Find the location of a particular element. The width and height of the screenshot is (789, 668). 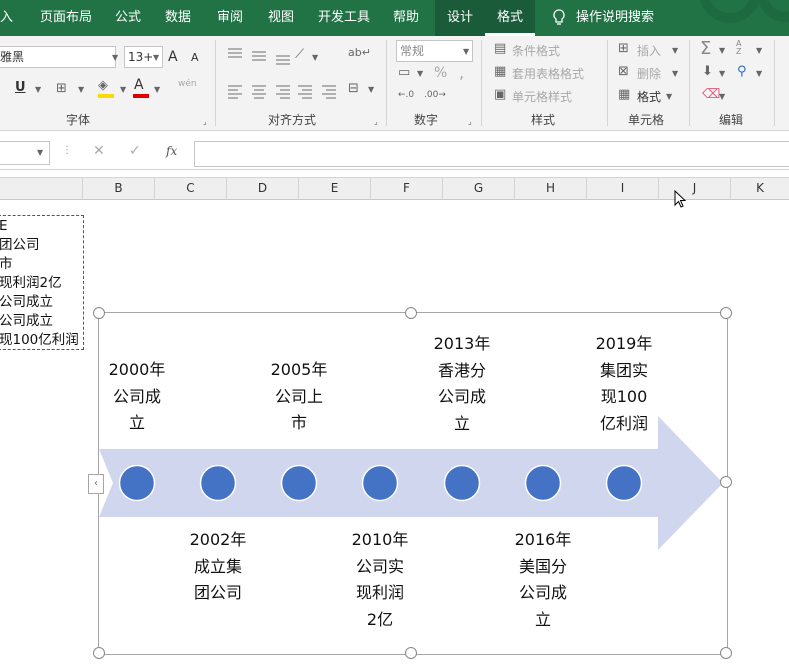

clear-icon: ⌫ is located at coordinates (711, 95).